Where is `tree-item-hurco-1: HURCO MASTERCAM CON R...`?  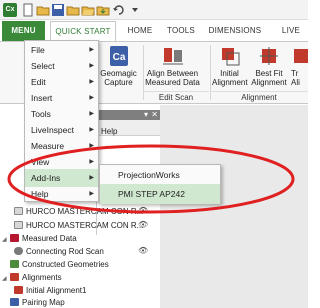 tree-item-hurco-1: HURCO MASTERCAM CON R... is located at coordinates (78, 212).